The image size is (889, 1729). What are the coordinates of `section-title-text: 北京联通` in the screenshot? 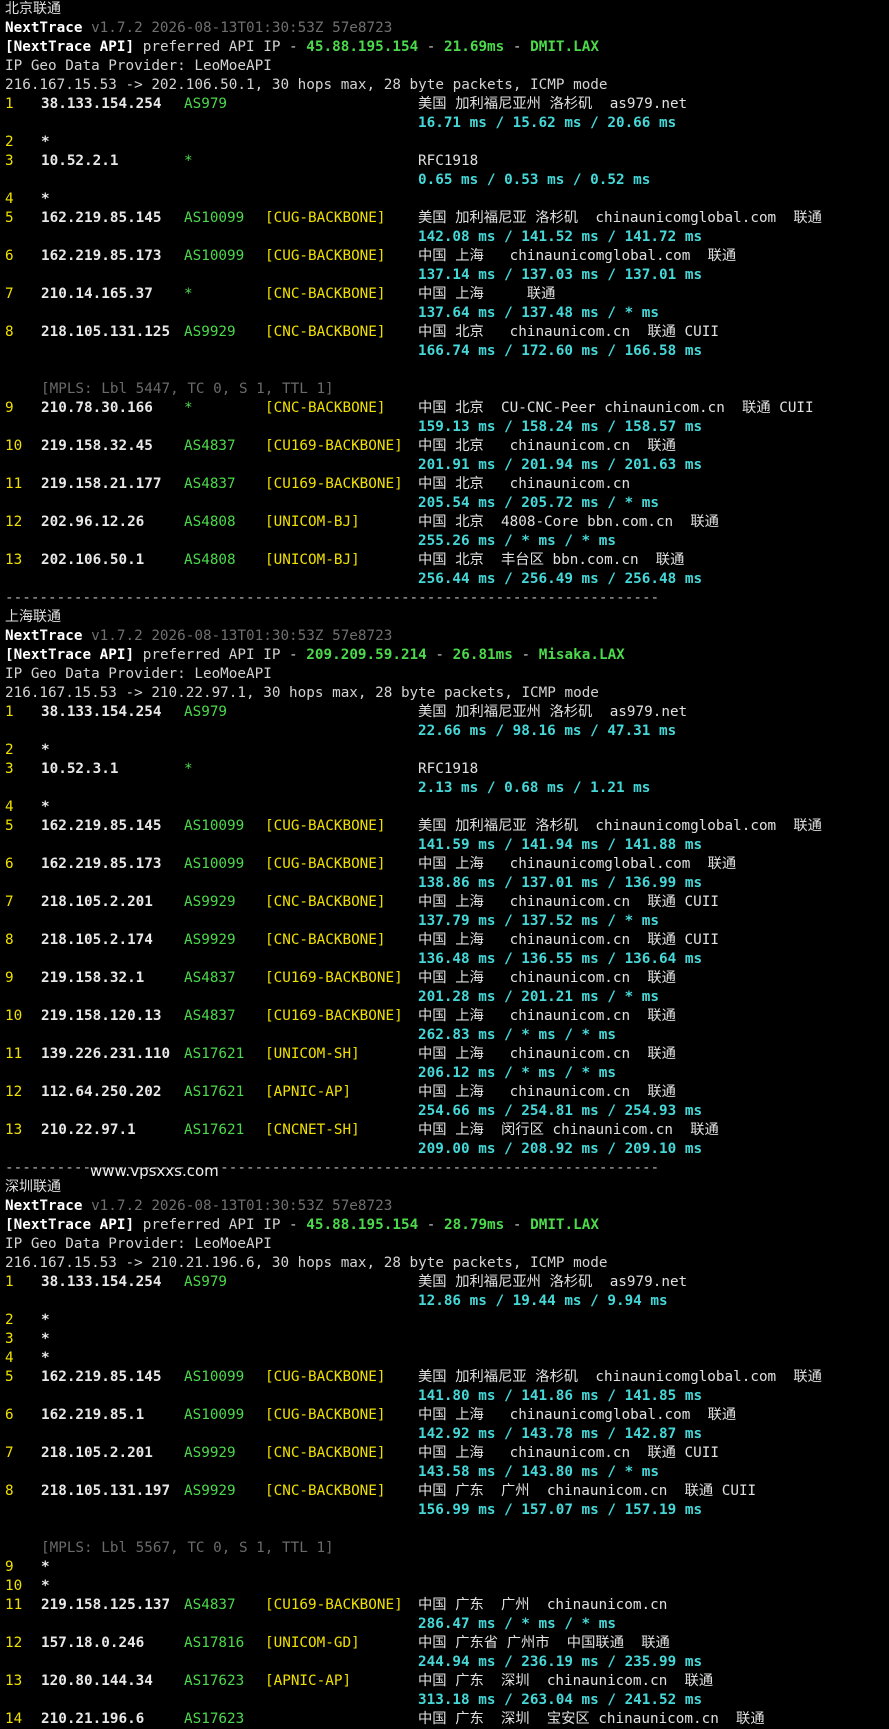 It's located at (33, 9).